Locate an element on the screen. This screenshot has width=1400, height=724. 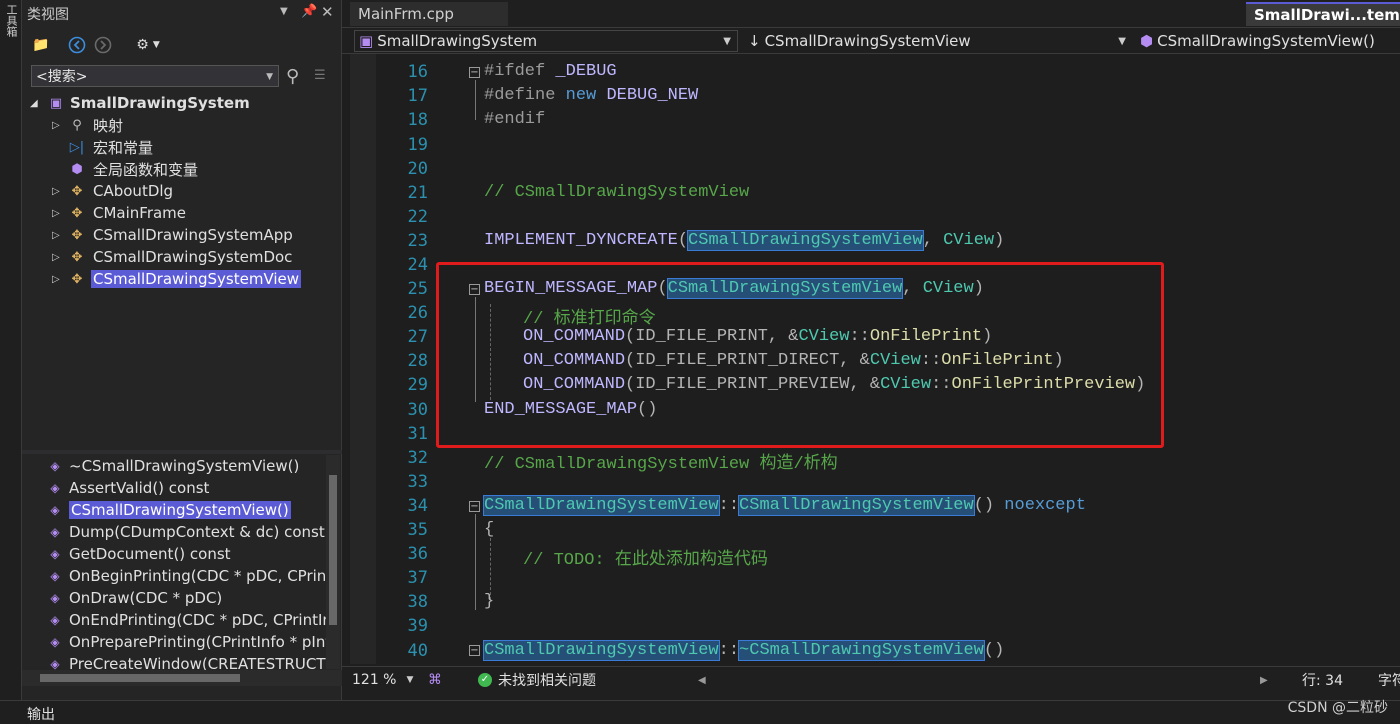
code-line: #ifdef _DEBUG is located at coordinates (550, 71).